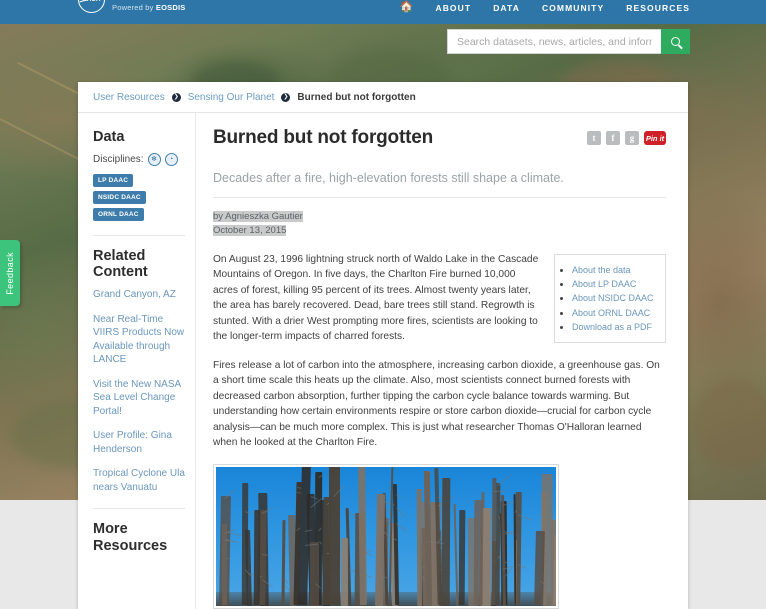 Image resolution: width=766 pixels, height=609 pixels. I want to click on nasa-logo-text: NASA, so click(91, 1).